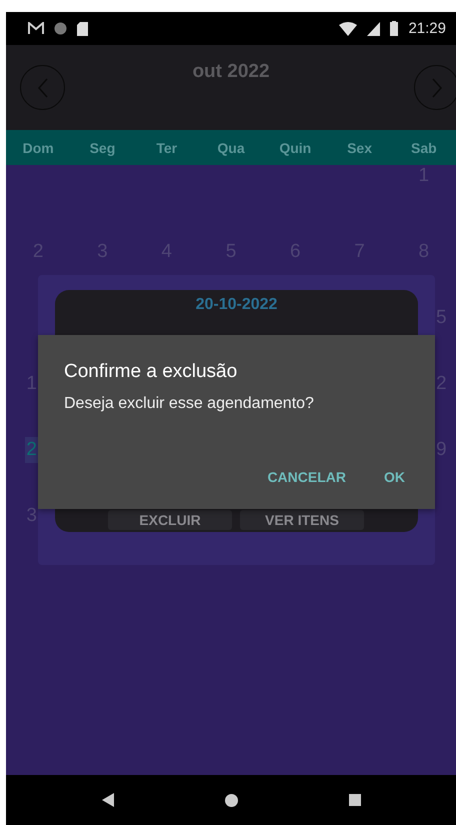  Describe the element at coordinates (394, 28) in the screenshot. I see `battery-icon` at that location.